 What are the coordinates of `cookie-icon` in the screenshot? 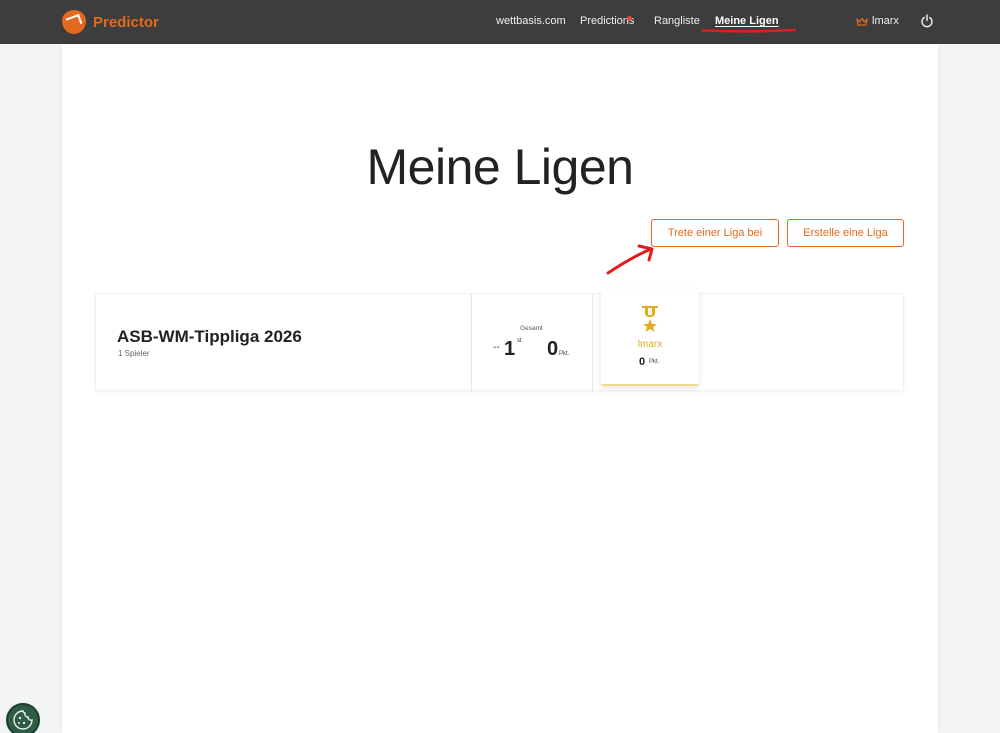 It's located at (23, 720).